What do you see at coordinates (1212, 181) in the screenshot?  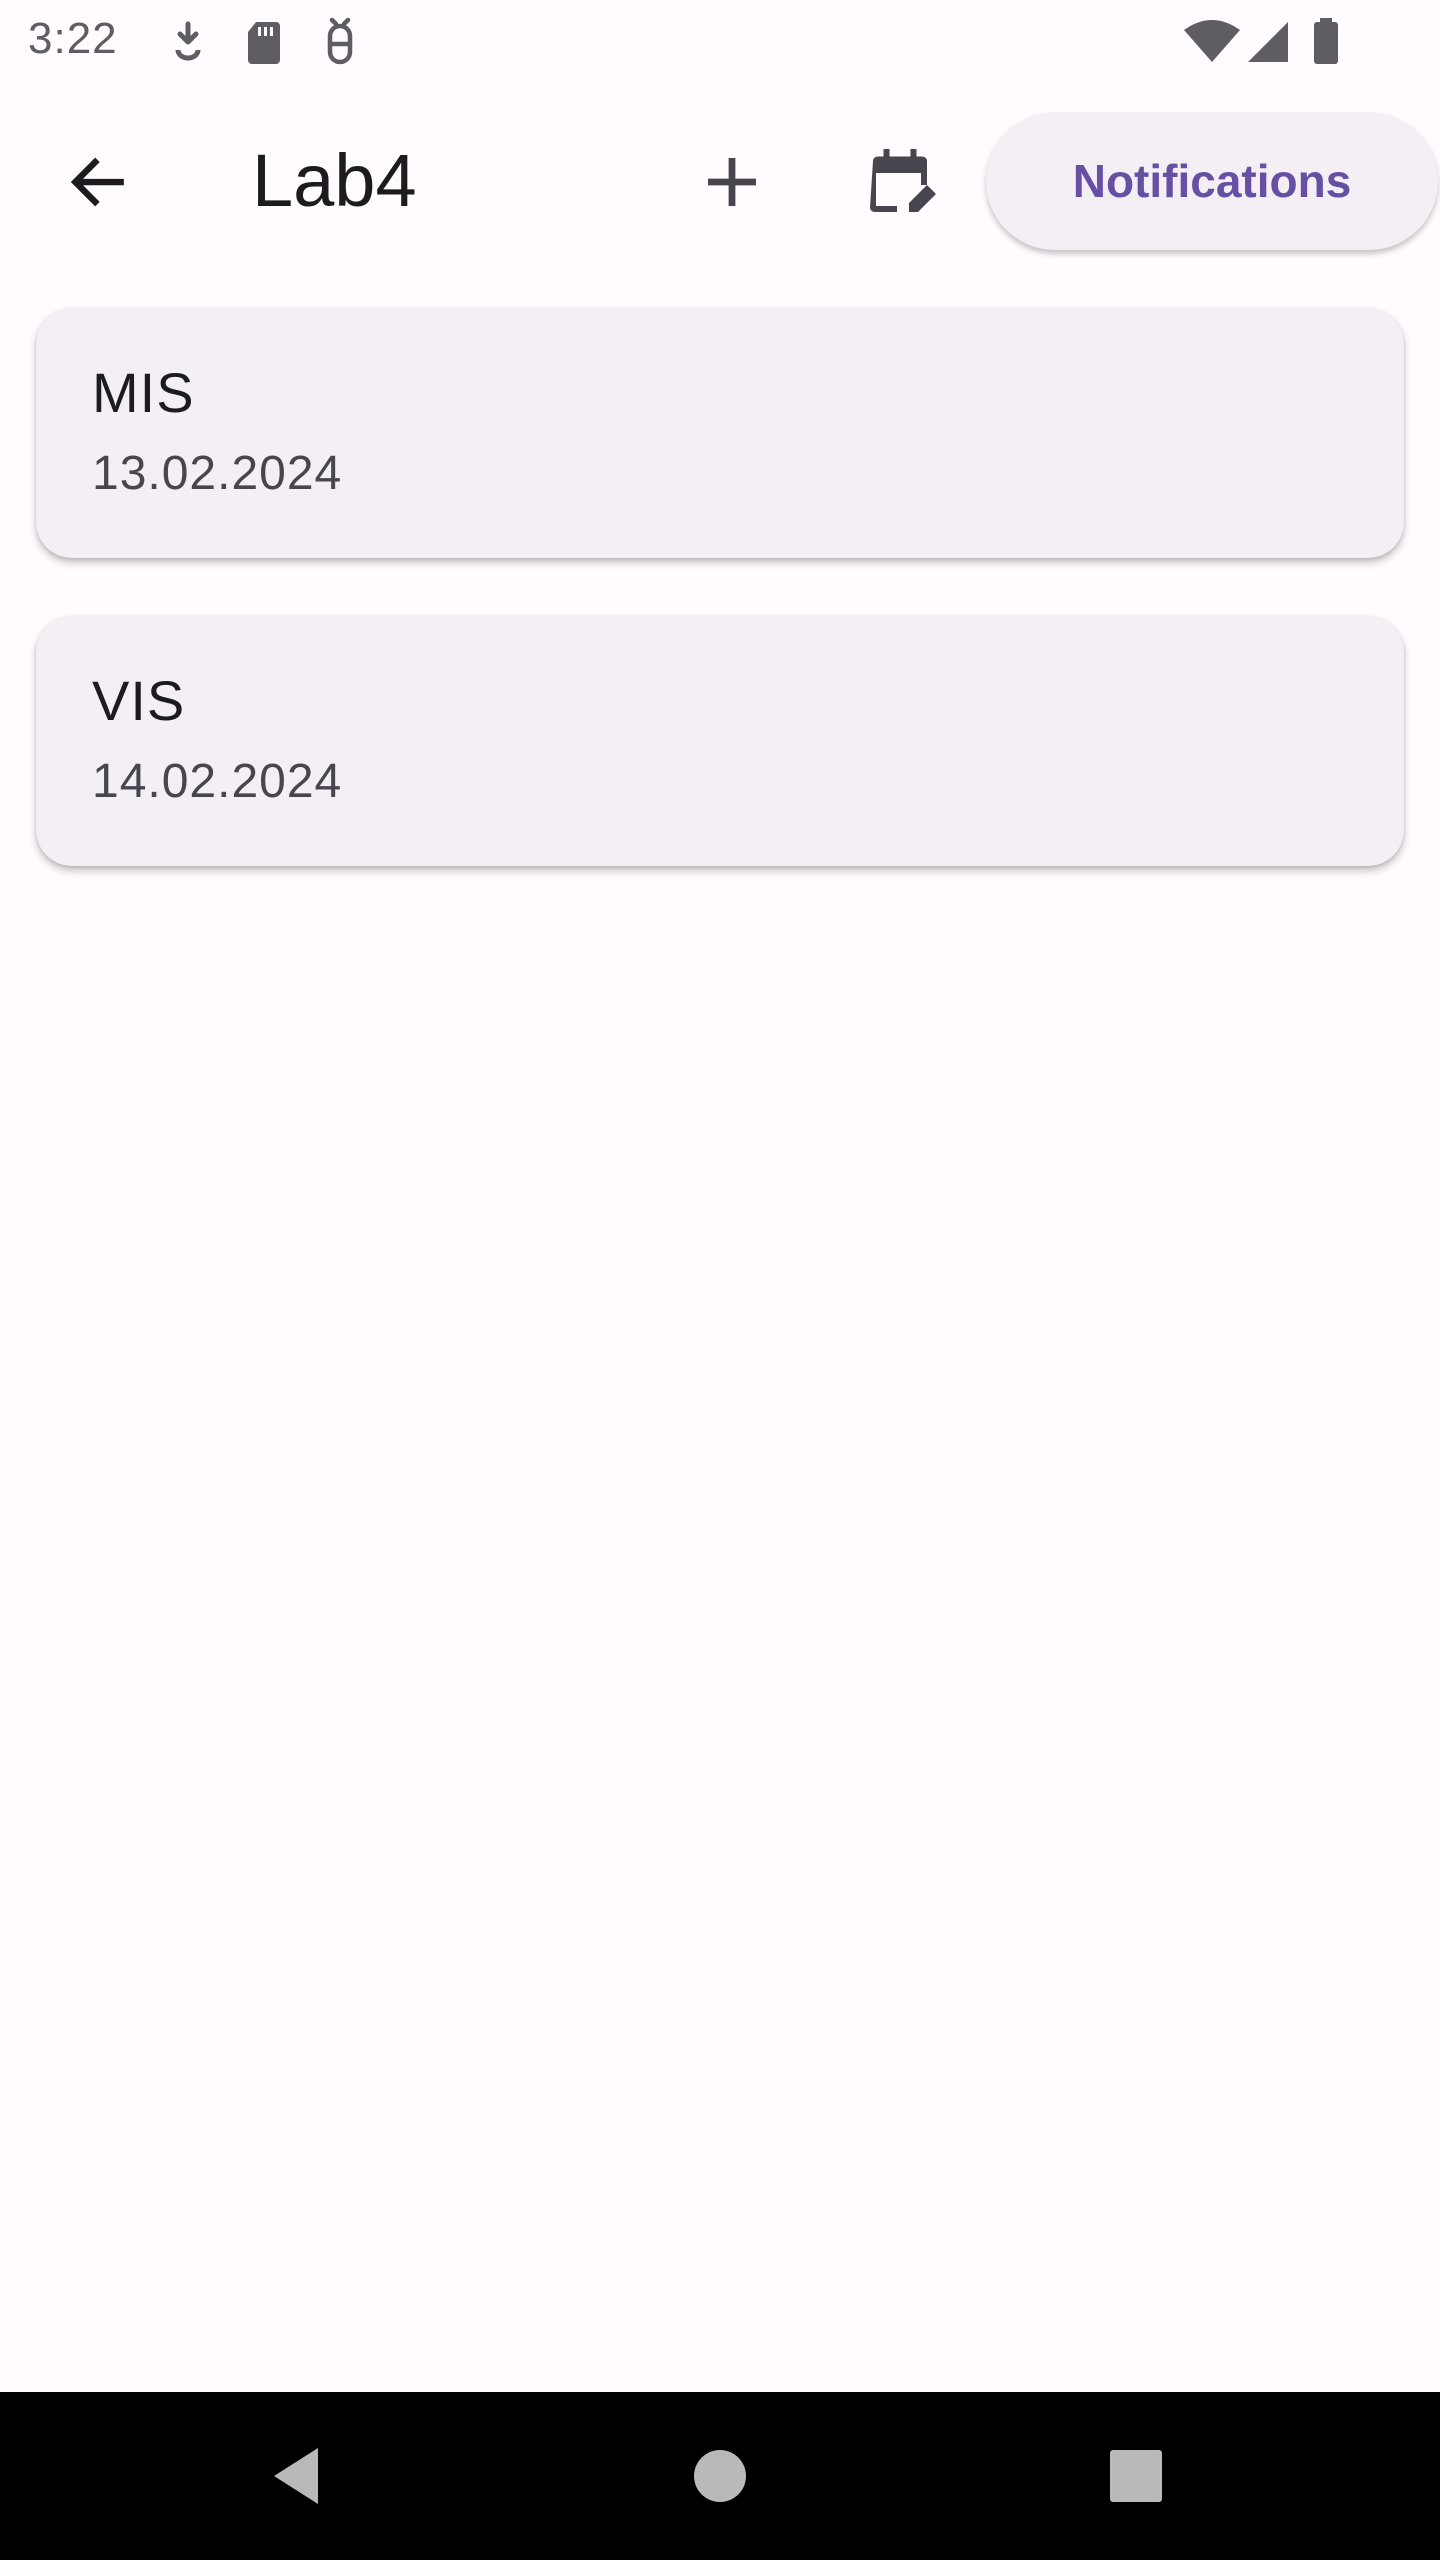 I see `notifications-button: Notifications` at bounding box center [1212, 181].